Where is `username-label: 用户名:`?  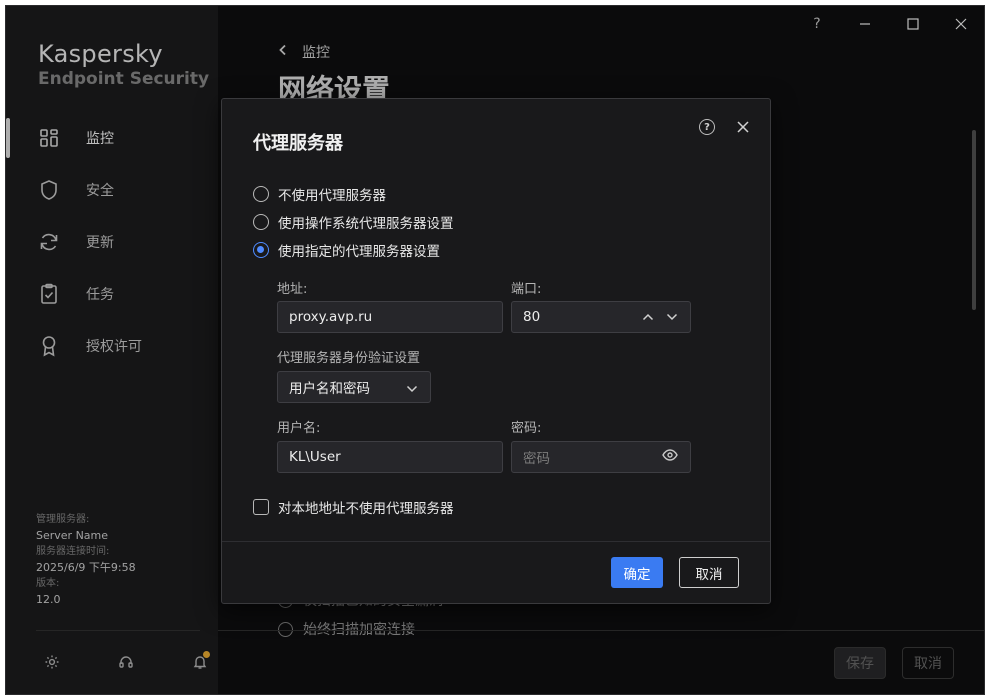
username-label: 用户名: is located at coordinates (298, 426).